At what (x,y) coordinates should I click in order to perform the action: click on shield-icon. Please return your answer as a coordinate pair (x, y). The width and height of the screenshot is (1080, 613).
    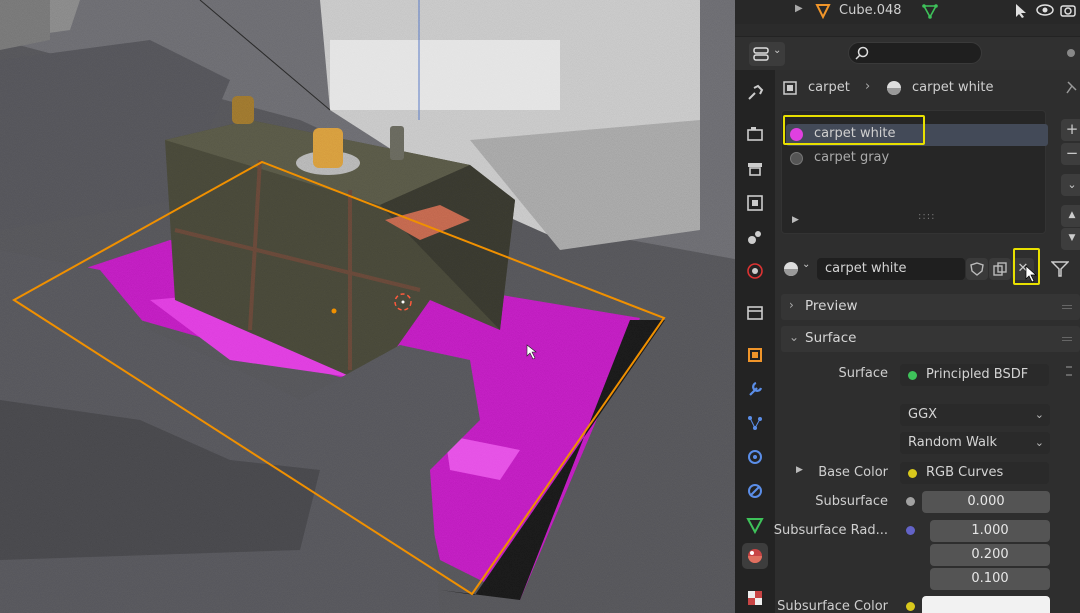
    Looking at the image, I should click on (977, 269).